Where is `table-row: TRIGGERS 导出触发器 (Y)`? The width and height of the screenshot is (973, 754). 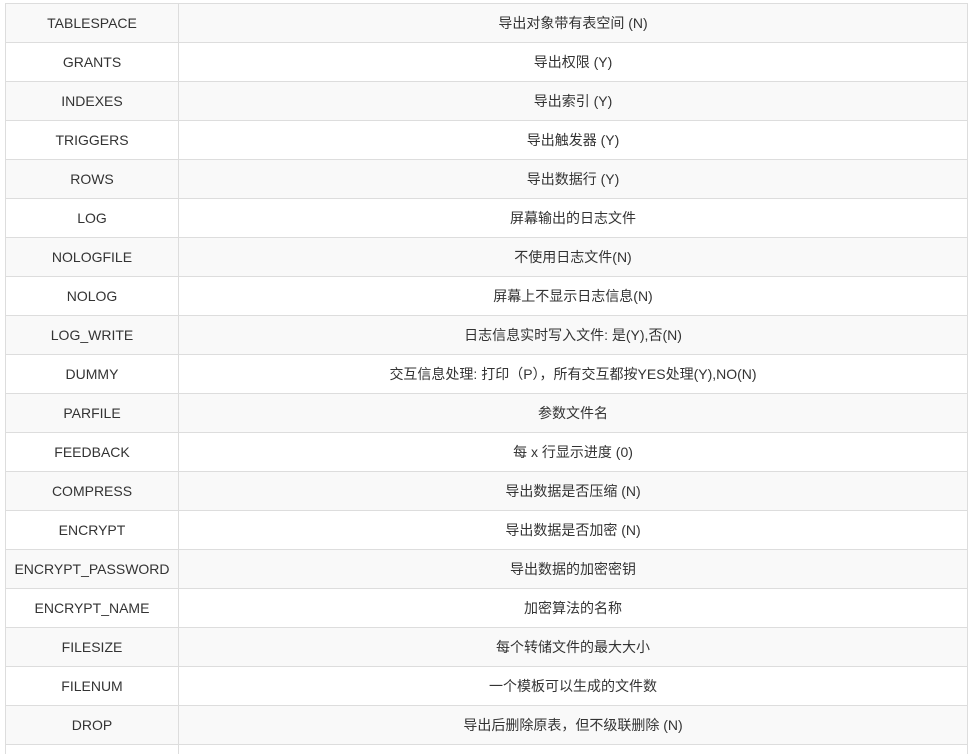
table-row: TRIGGERS 导出触发器 (Y) is located at coordinates (486, 140).